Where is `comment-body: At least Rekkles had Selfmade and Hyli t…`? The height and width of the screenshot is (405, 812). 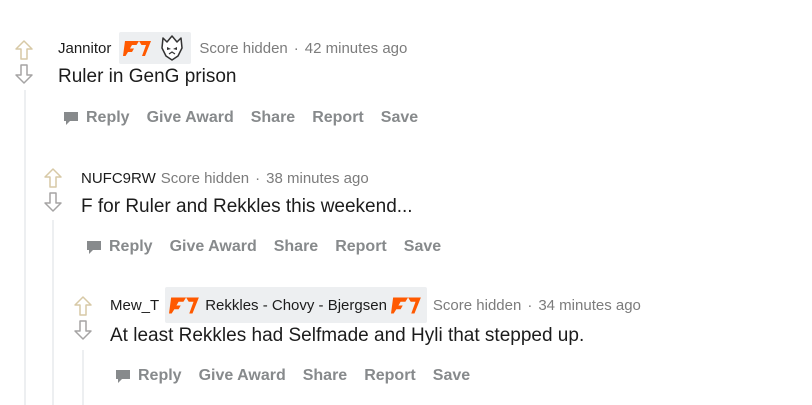
comment-body: At least Rekkles had Selfmade and Hyli t… is located at coordinates (347, 335).